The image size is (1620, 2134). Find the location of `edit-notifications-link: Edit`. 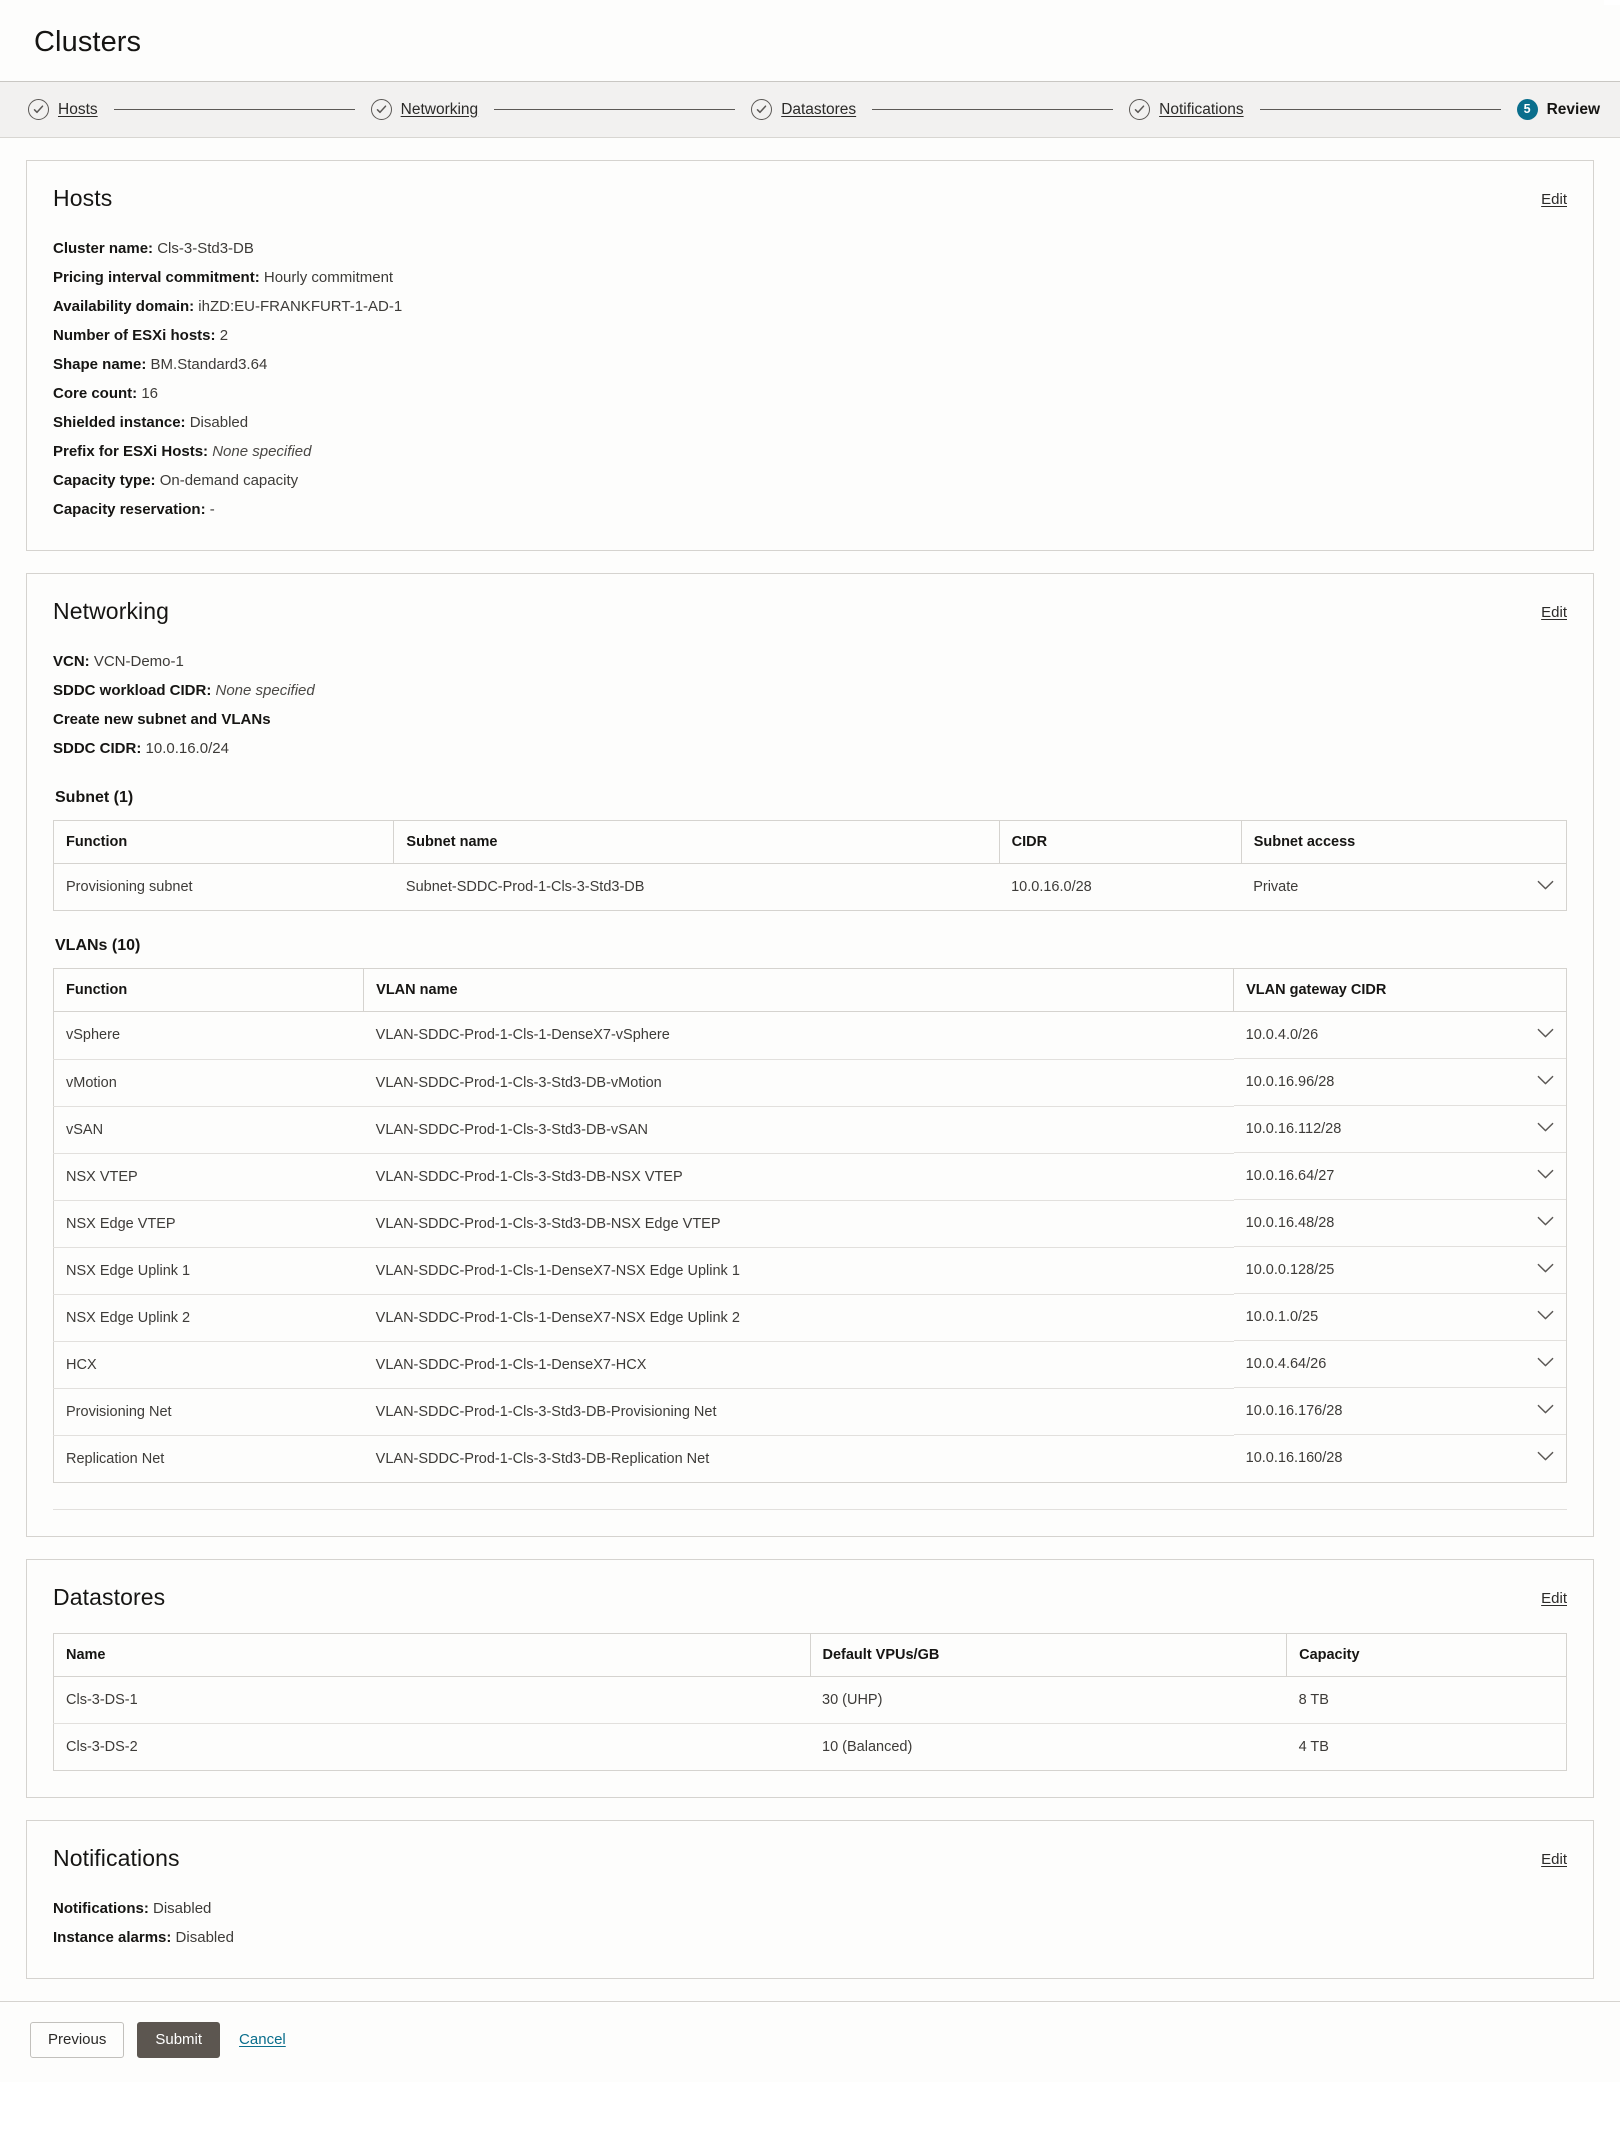

edit-notifications-link: Edit is located at coordinates (1554, 1856).